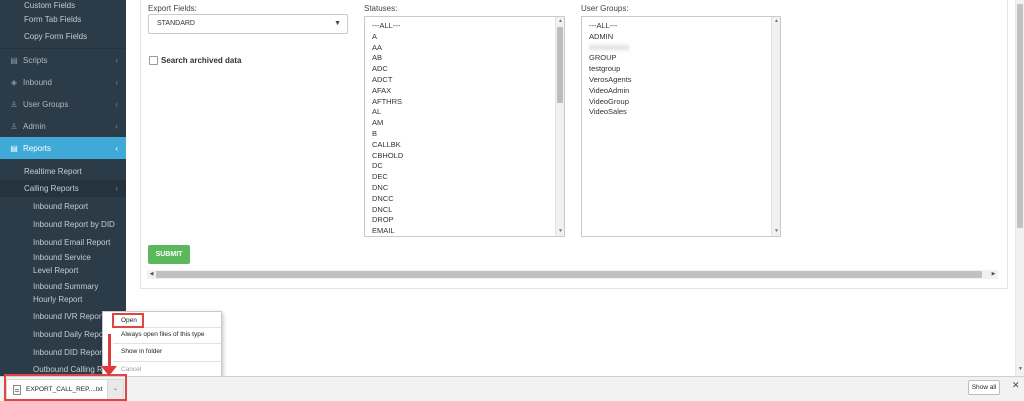 The image size is (1024, 401). Describe the element at coordinates (50, 5) in the screenshot. I see `sidebar-item-label: Custom Fields` at that location.